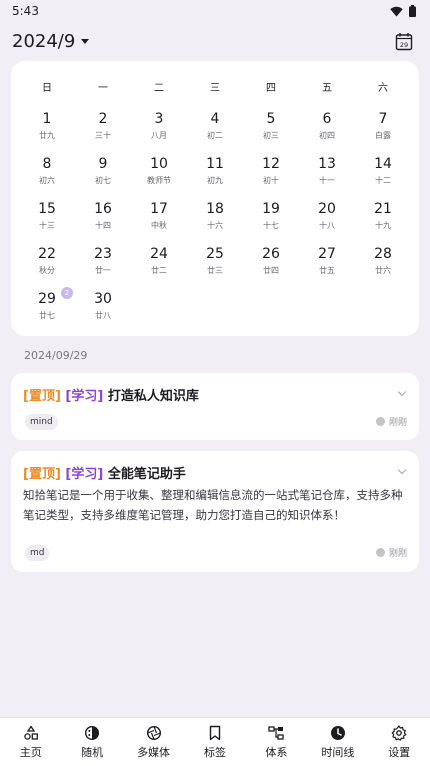  I want to click on calendar-day: 30 廿八, so click(103, 313).